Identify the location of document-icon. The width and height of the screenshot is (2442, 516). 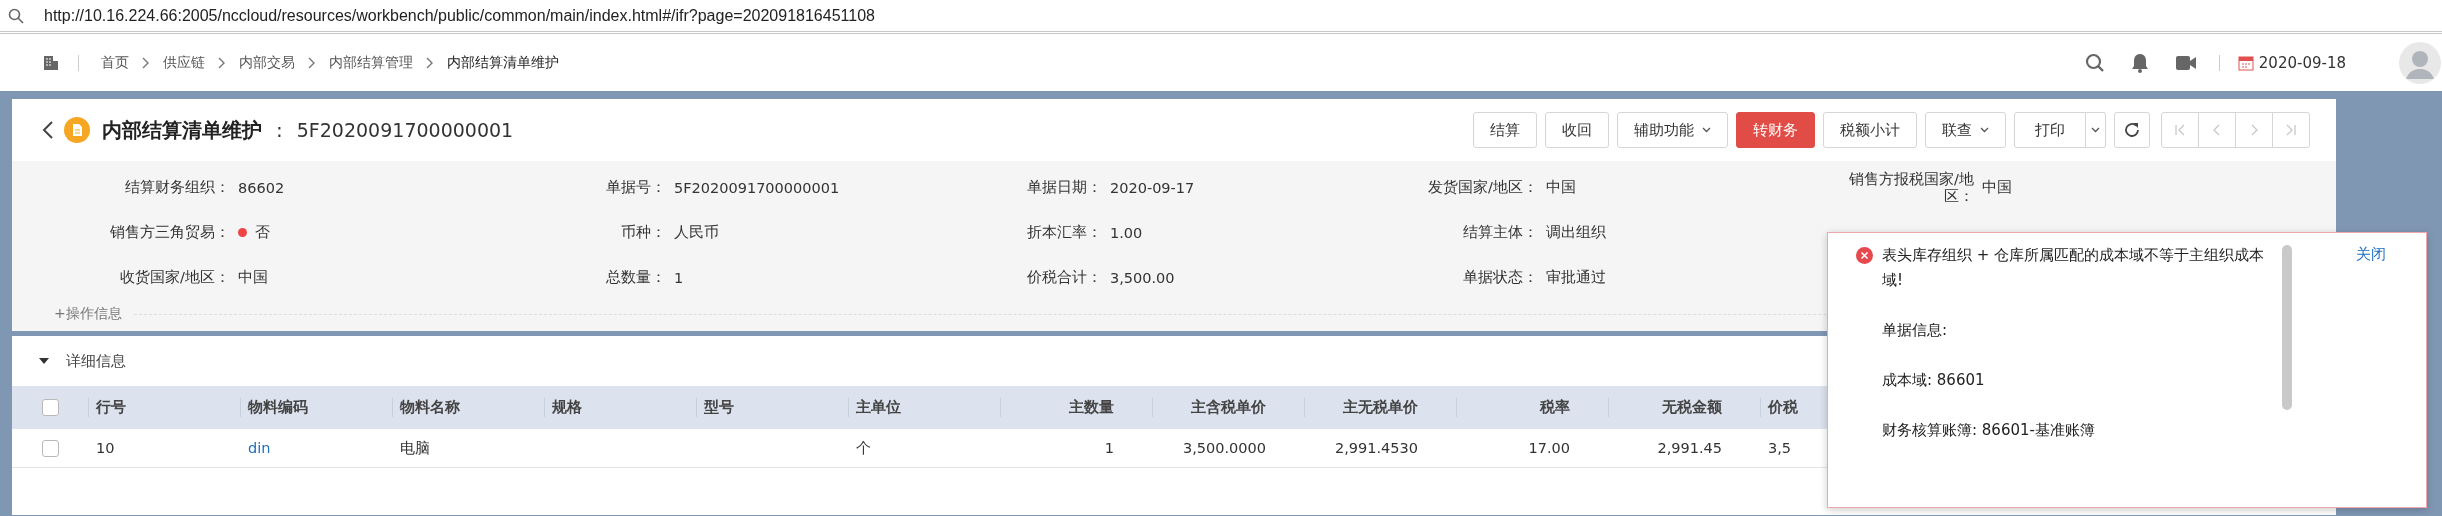
(77, 130).